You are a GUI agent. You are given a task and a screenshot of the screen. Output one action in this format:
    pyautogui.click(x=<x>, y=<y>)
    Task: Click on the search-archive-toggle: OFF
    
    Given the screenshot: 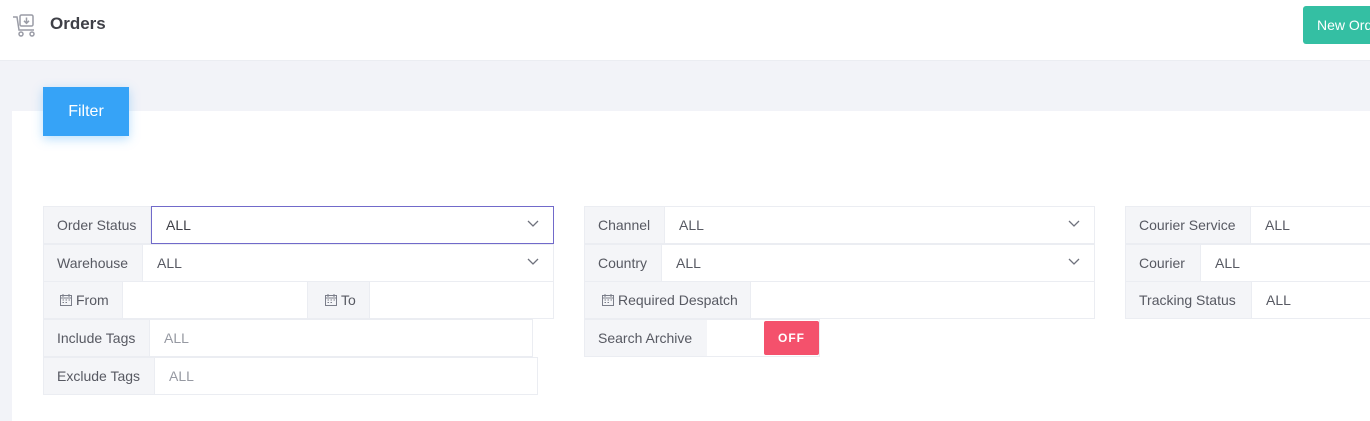 What is the action you would take?
    pyautogui.click(x=763, y=338)
    